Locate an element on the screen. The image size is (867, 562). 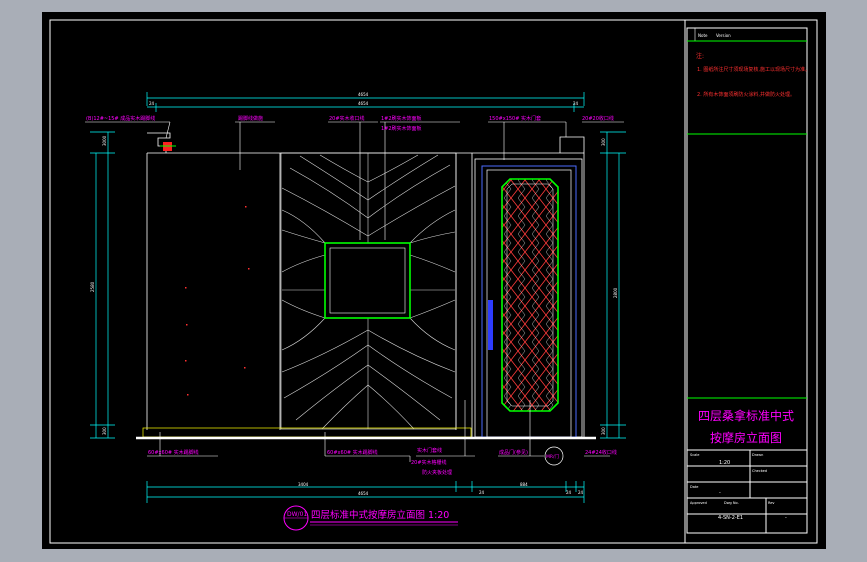
note-bottom-mid-2: 20#实木格栅线 is located at coordinates (429, 462).